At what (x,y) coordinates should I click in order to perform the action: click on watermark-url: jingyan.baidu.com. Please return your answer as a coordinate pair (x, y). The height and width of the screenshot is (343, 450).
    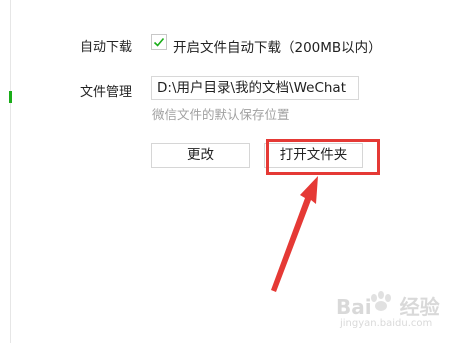
    Looking at the image, I should click on (386, 323).